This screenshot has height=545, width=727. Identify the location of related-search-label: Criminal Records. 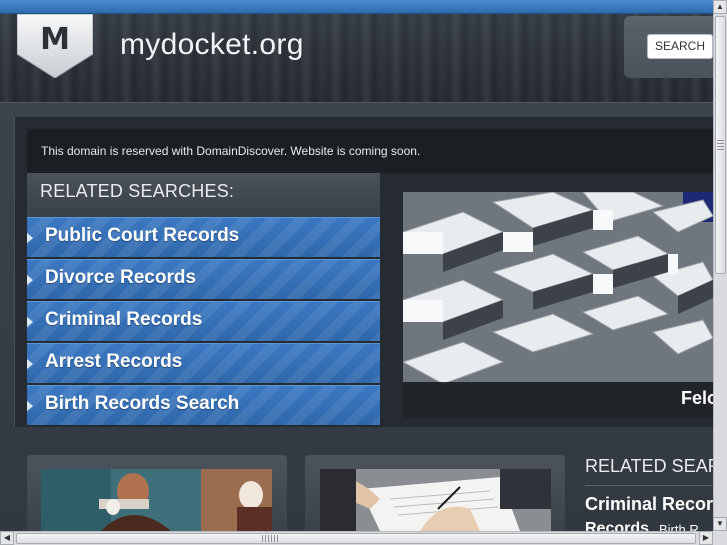
(124, 319).